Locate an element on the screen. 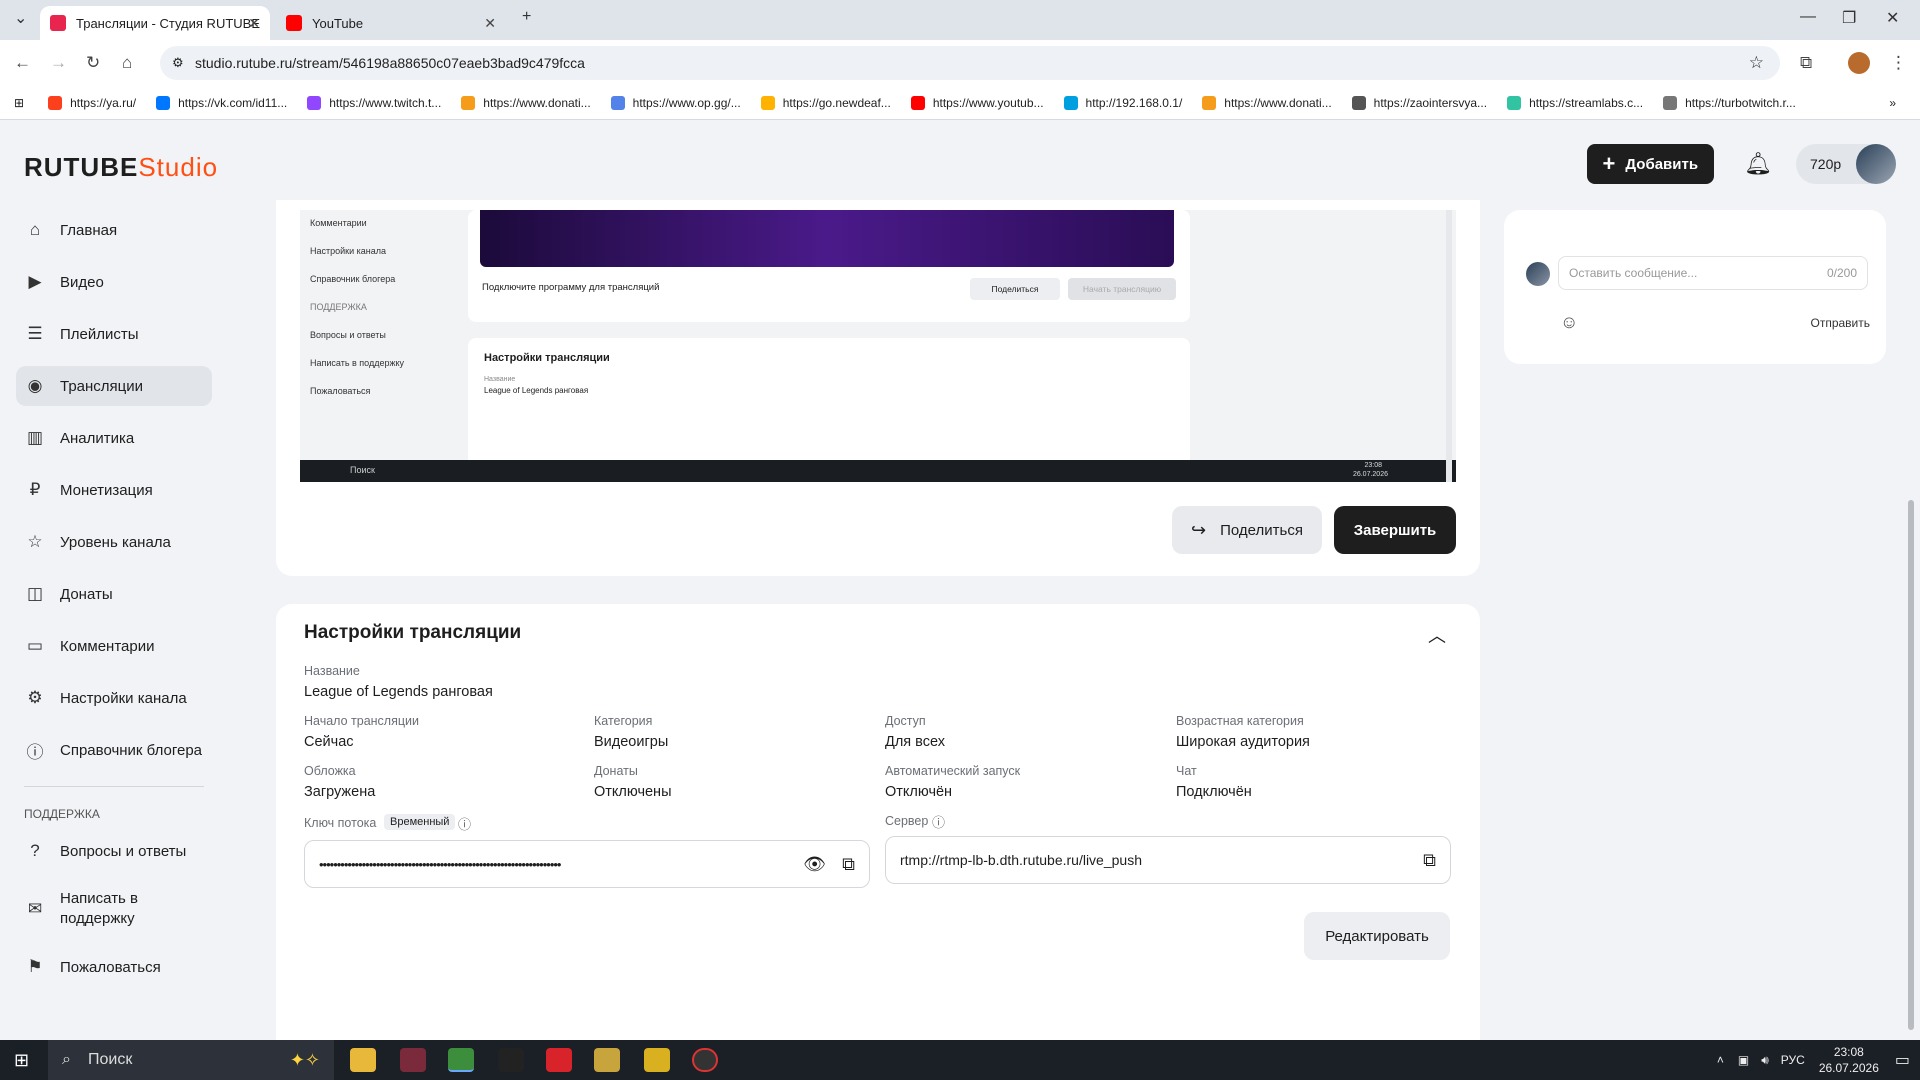  clock-time: 23:08 is located at coordinates (1848, 1052).